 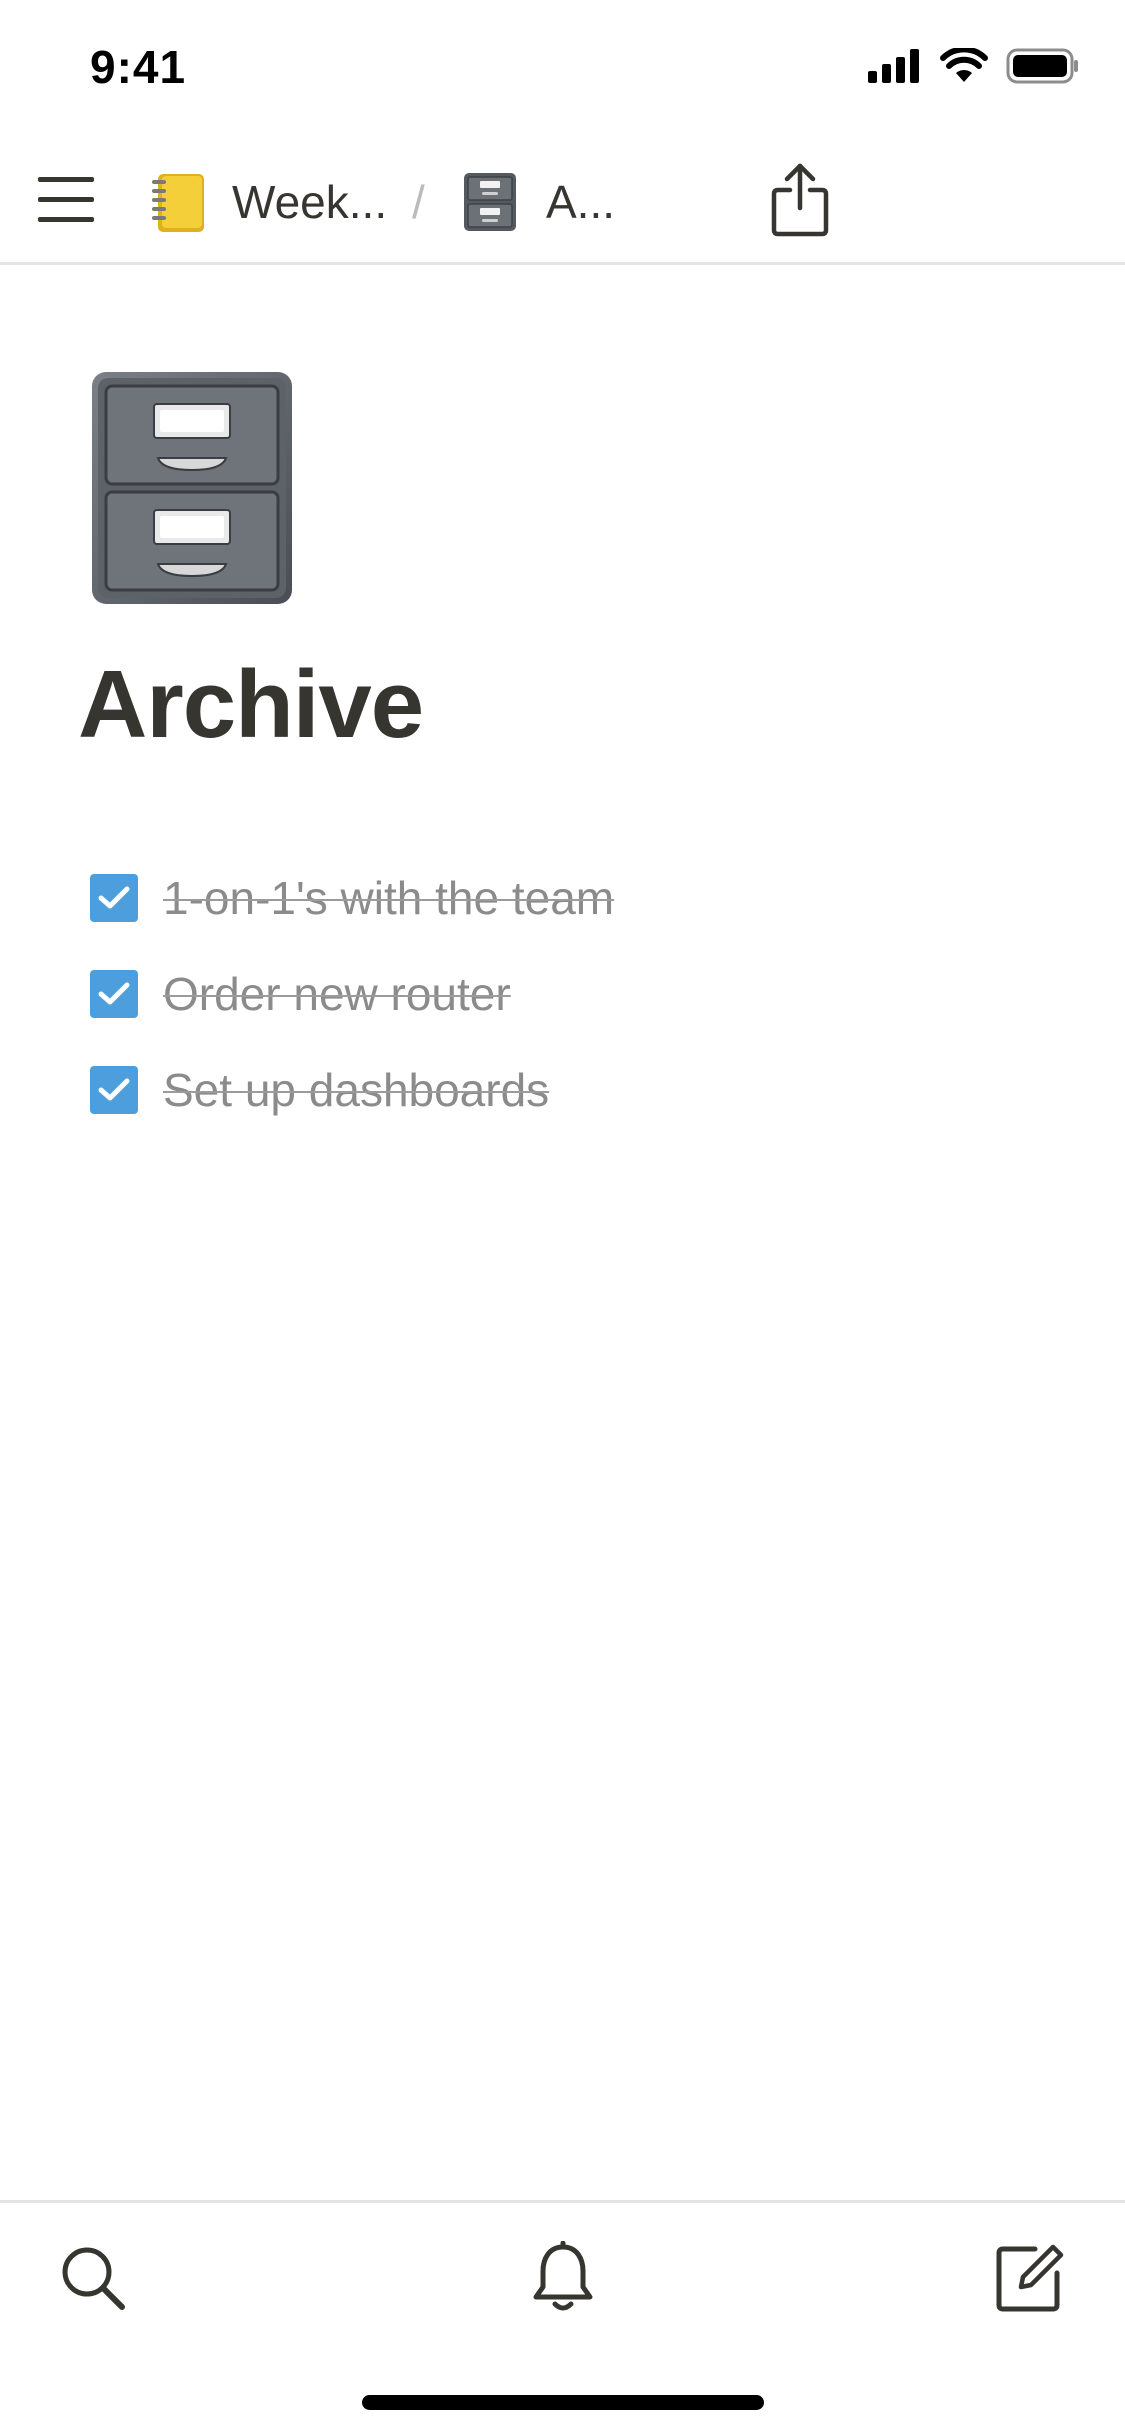 What do you see at coordinates (800, 200) in the screenshot?
I see `share-icon` at bounding box center [800, 200].